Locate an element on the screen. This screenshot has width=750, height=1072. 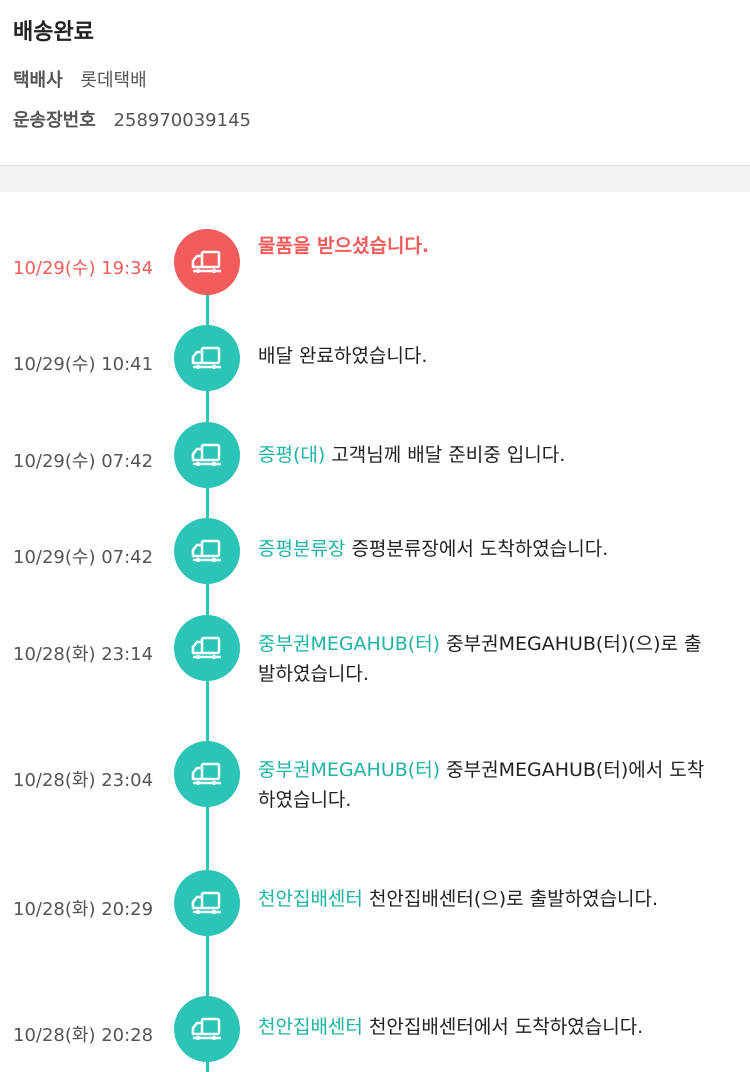
event-message: 천안집배센터에서 도착하였습니다. is located at coordinates (506, 1027).